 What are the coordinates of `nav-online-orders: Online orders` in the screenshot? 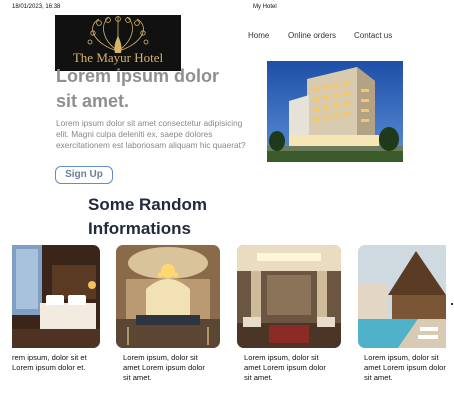 It's located at (312, 35).